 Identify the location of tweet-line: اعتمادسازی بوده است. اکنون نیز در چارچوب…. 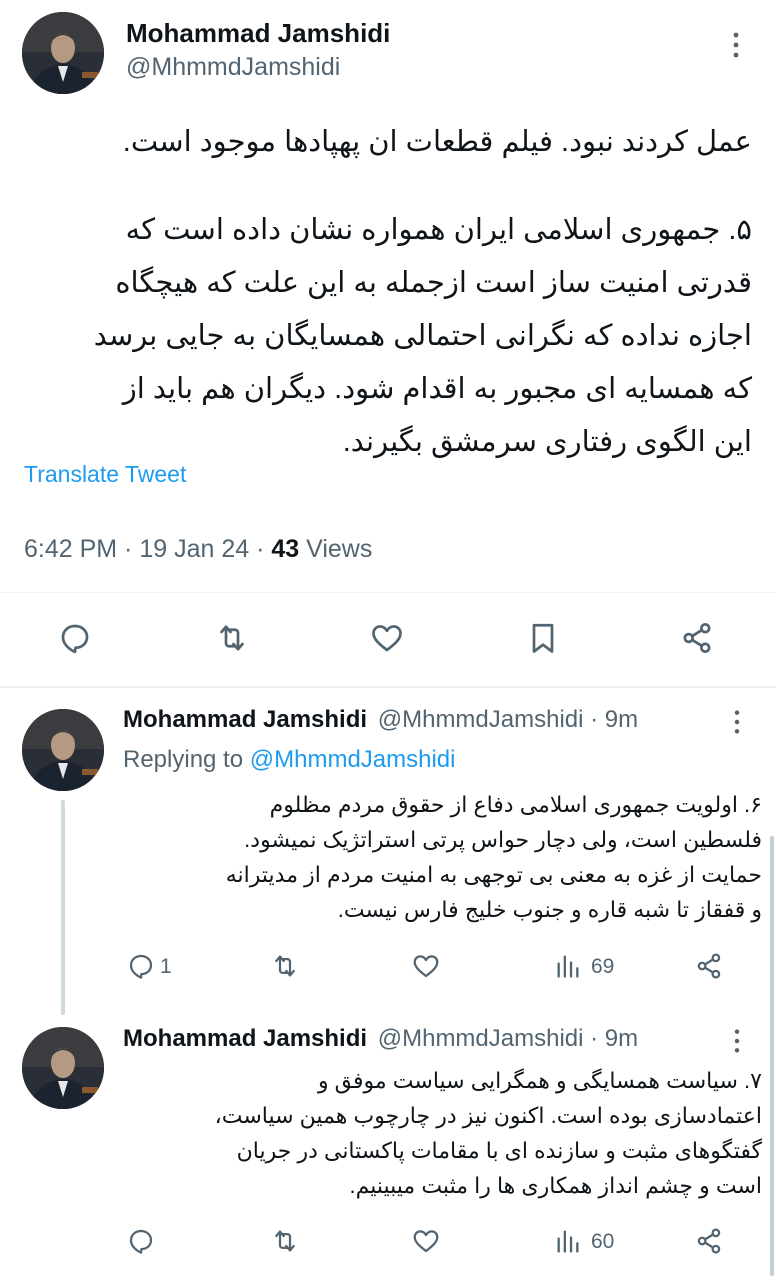
(488, 1115).